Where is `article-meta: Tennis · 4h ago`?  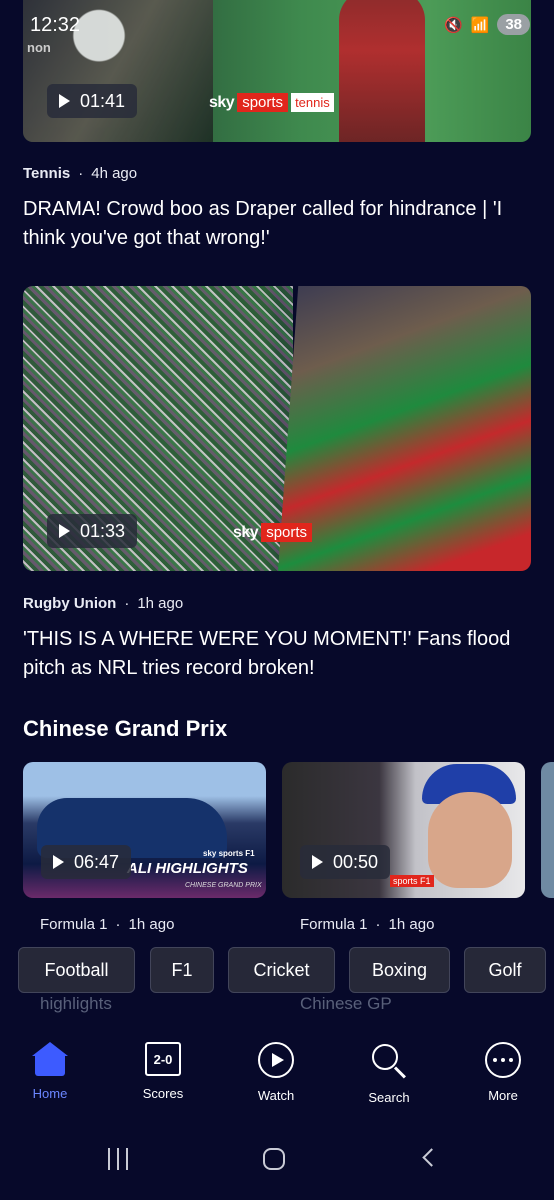
article-meta: Tennis · 4h ago is located at coordinates (80, 173).